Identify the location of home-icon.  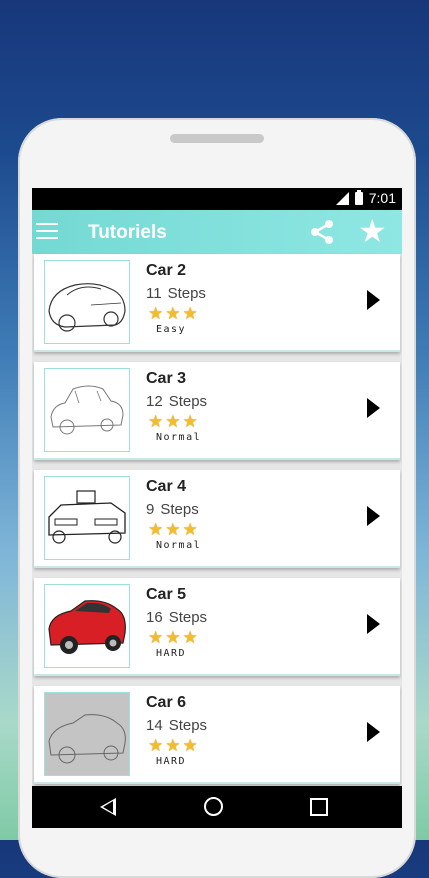
(213, 806).